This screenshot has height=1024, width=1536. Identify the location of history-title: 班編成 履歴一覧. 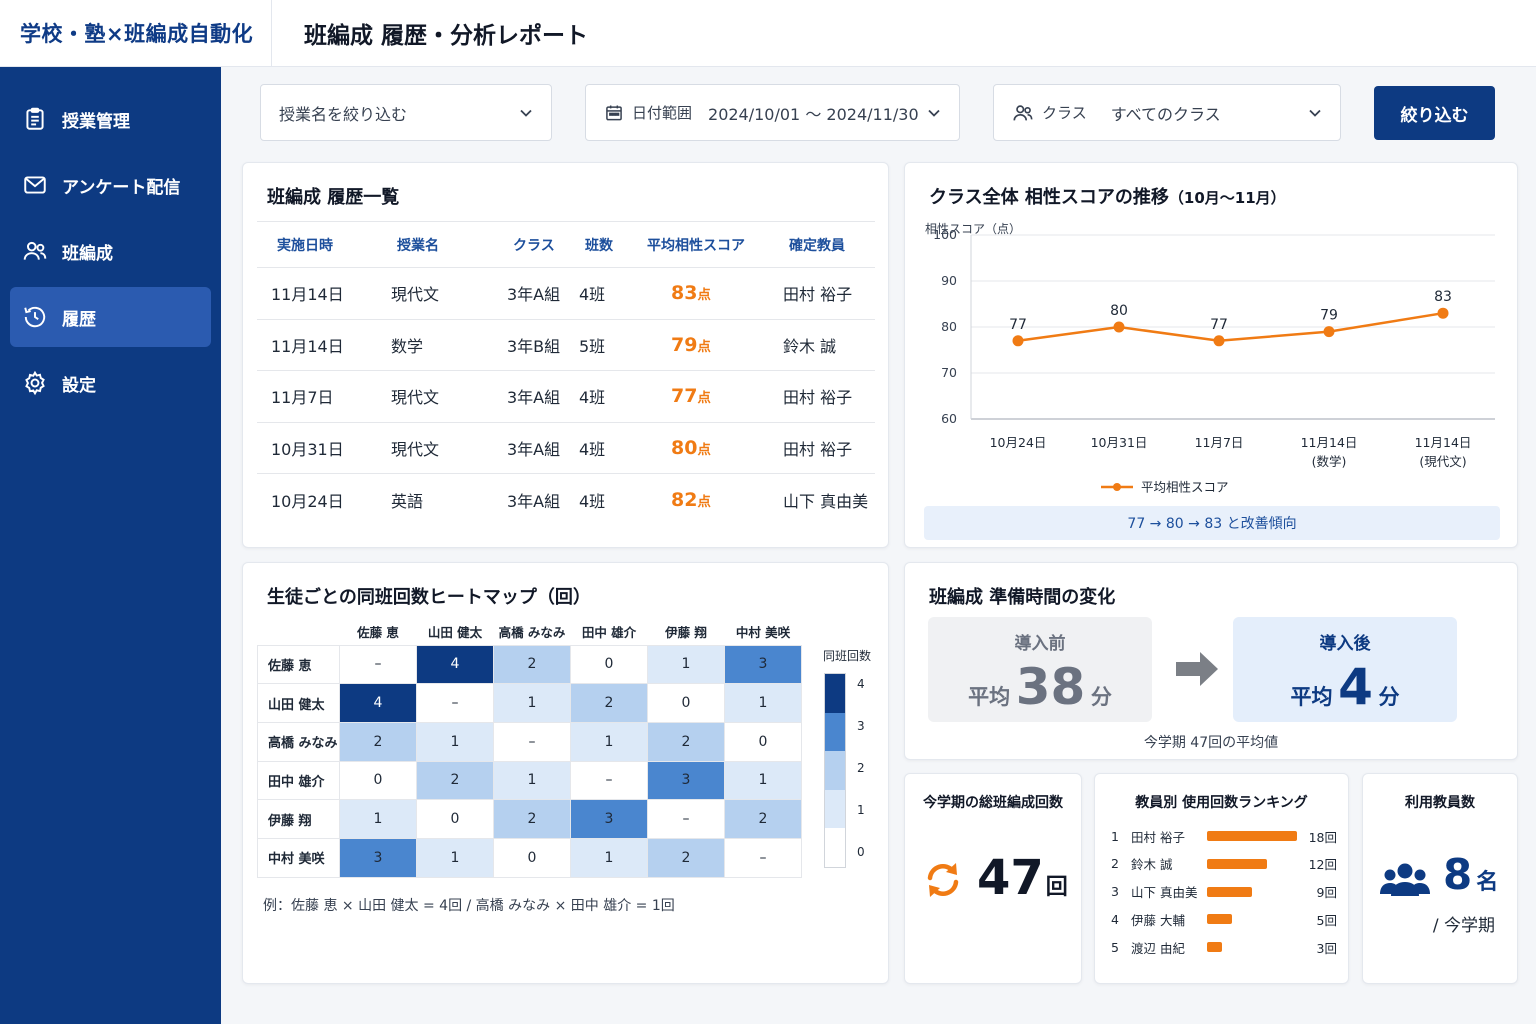
(333, 197).